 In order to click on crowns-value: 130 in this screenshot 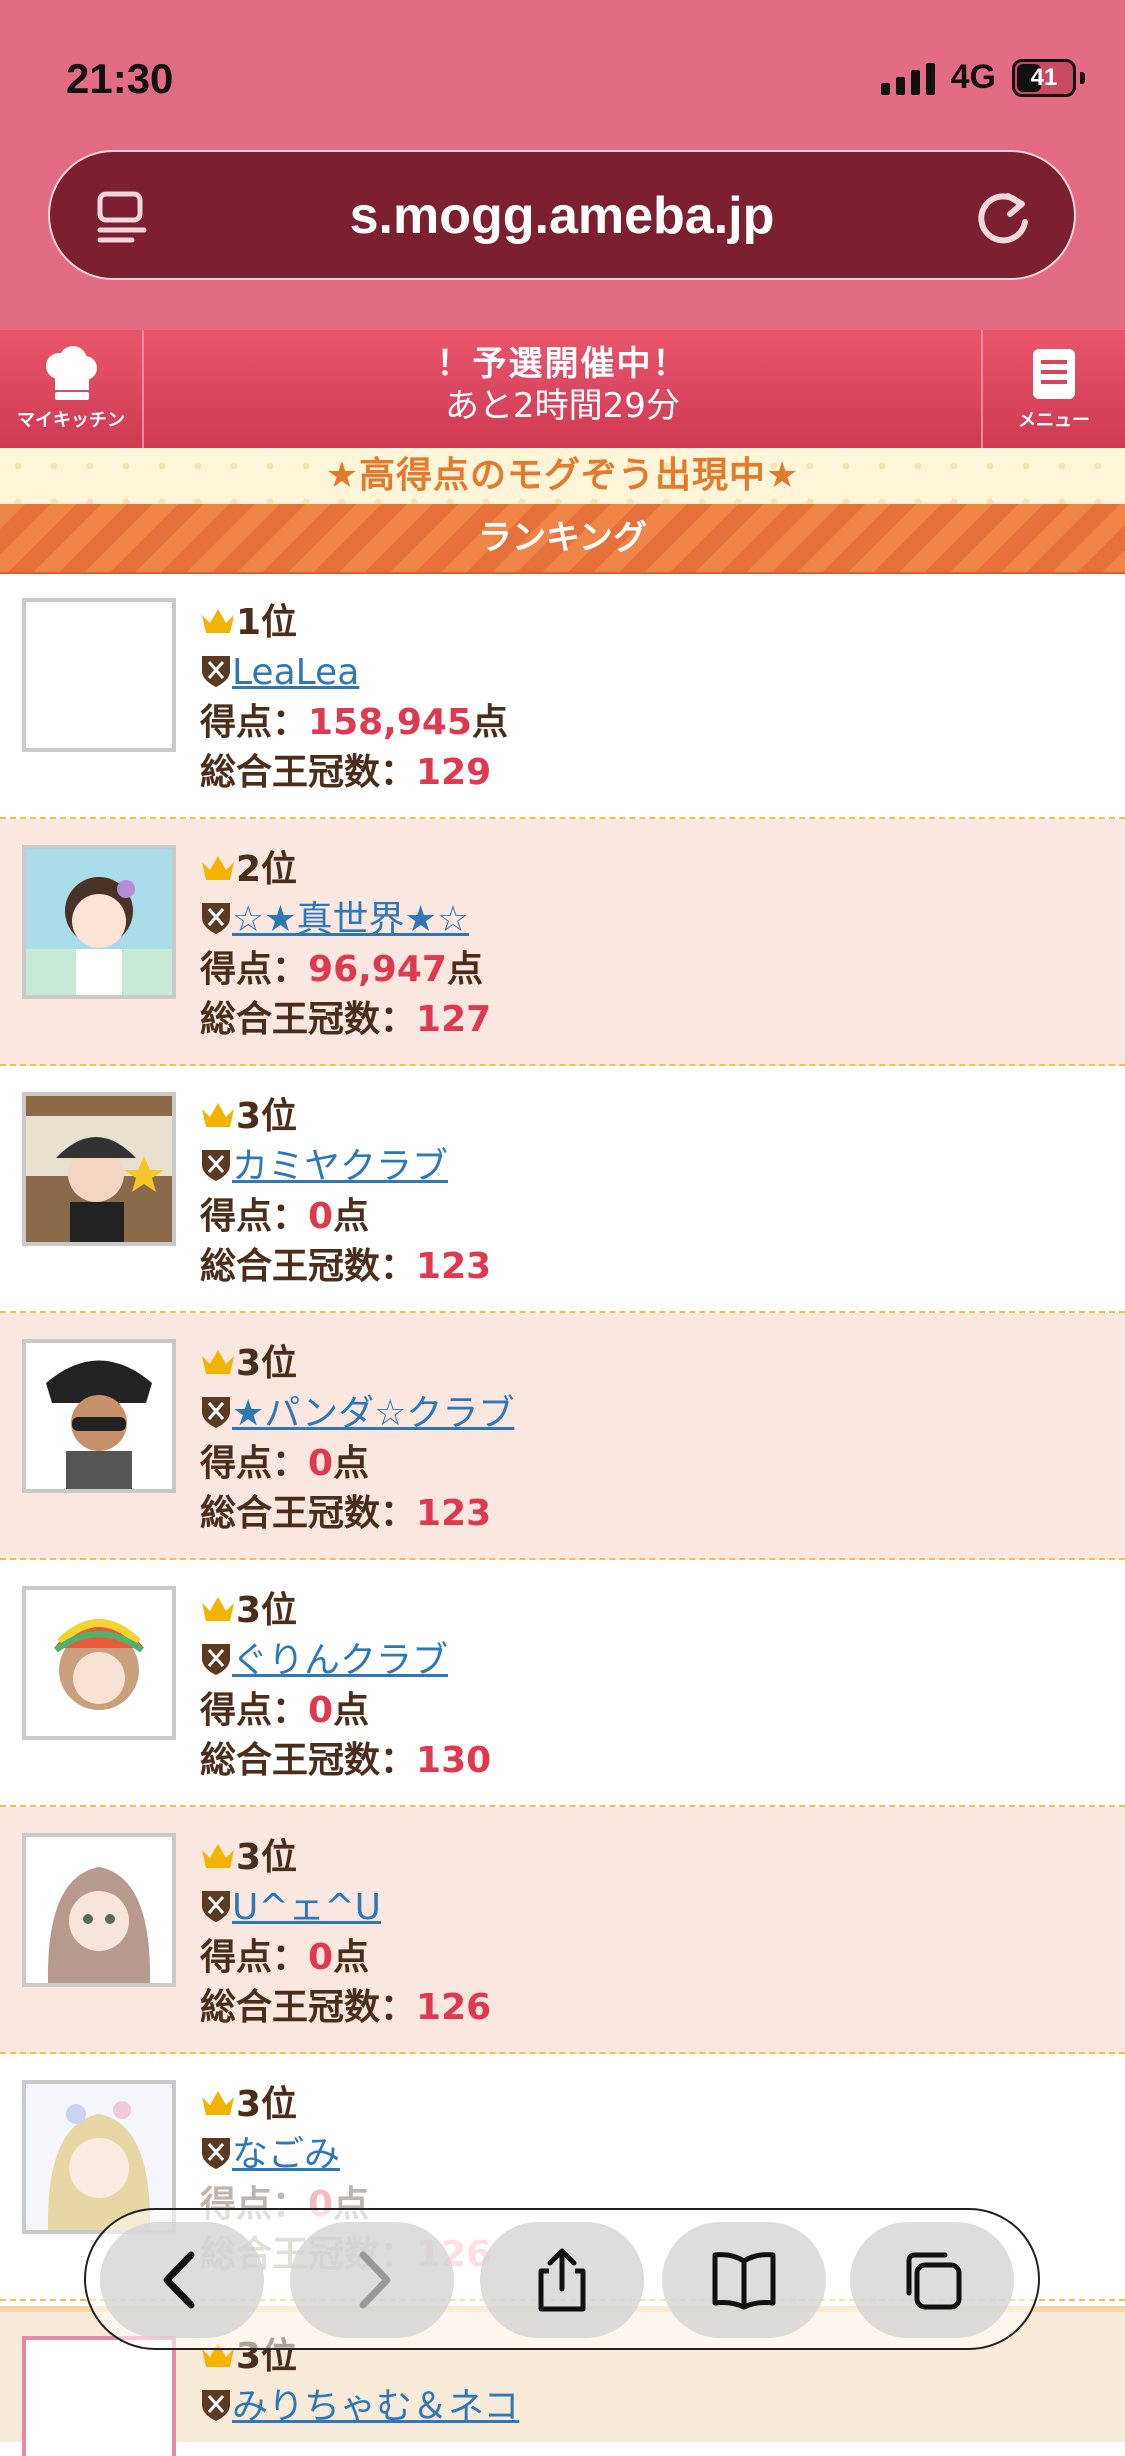, I will do `click(454, 1760)`.